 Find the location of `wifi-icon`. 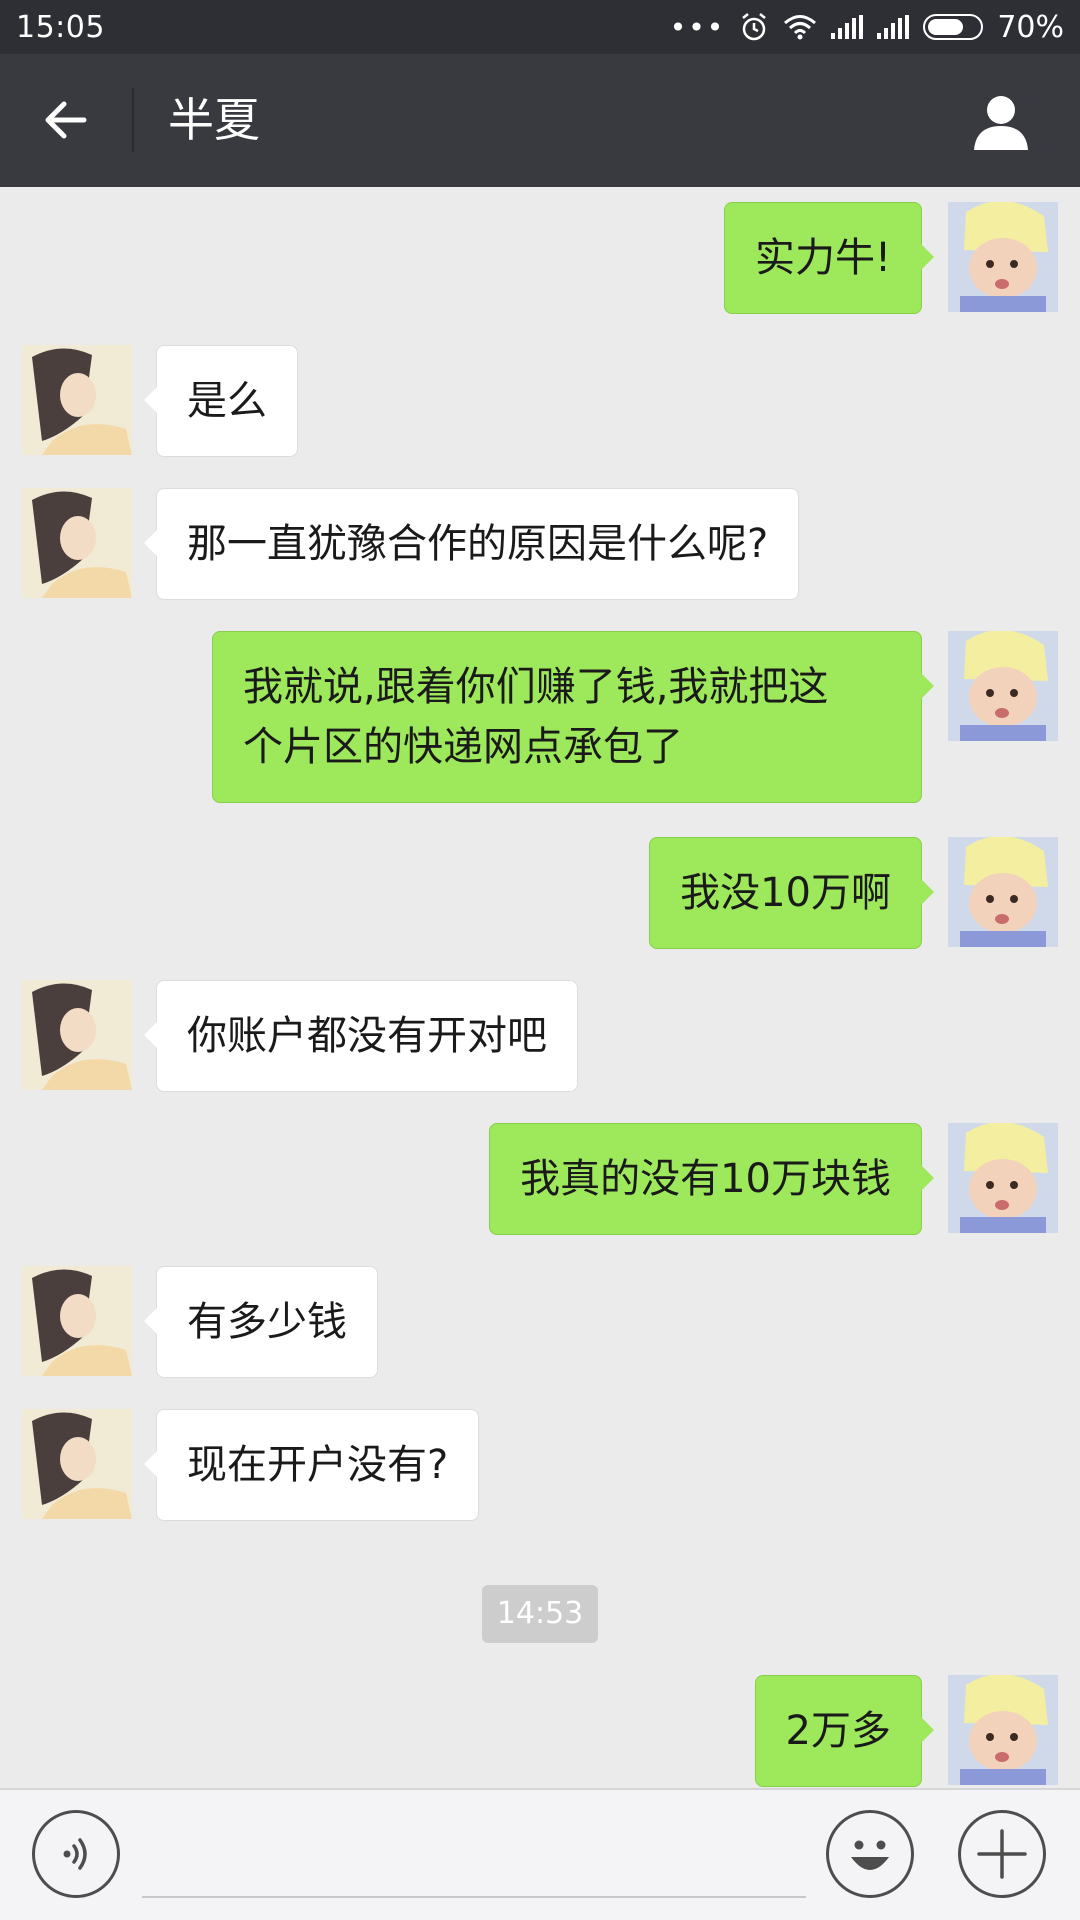

wifi-icon is located at coordinates (800, 27).